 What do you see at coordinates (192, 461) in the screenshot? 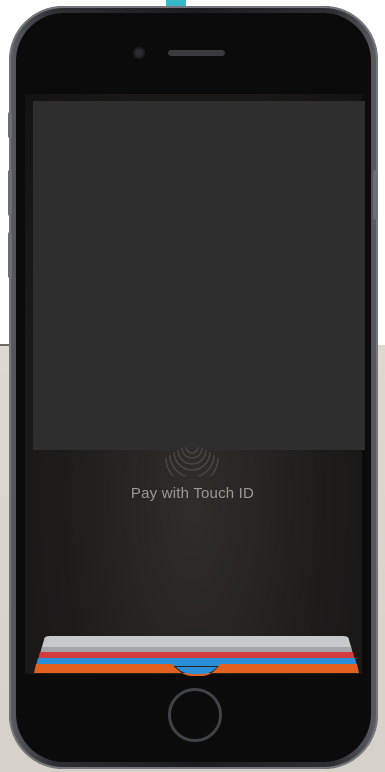
I see `fingerprint-icon` at bounding box center [192, 461].